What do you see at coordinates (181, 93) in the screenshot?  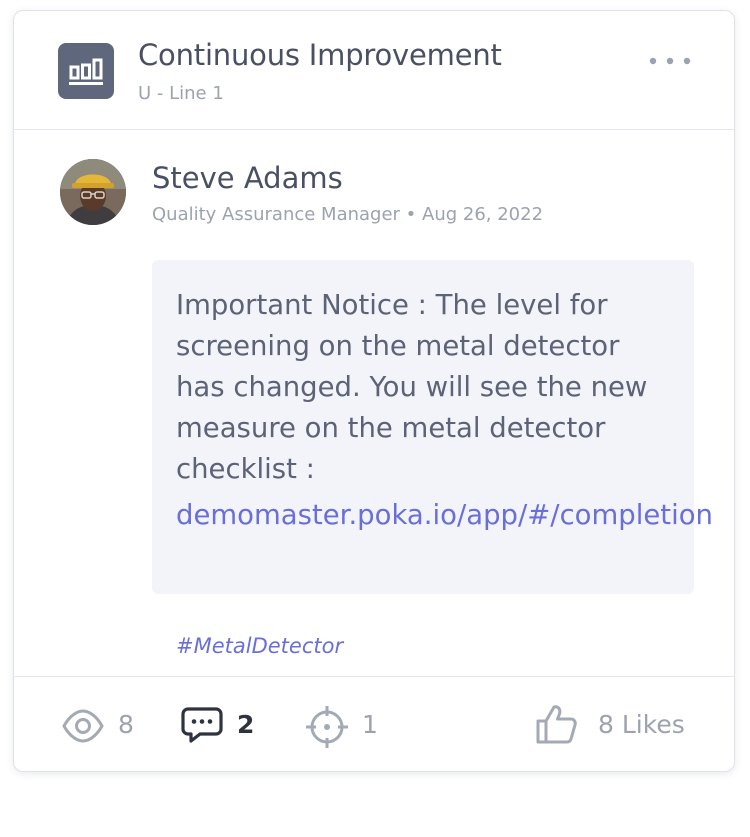 I see `group-subtitle: U - Line 1` at bounding box center [181, 93].